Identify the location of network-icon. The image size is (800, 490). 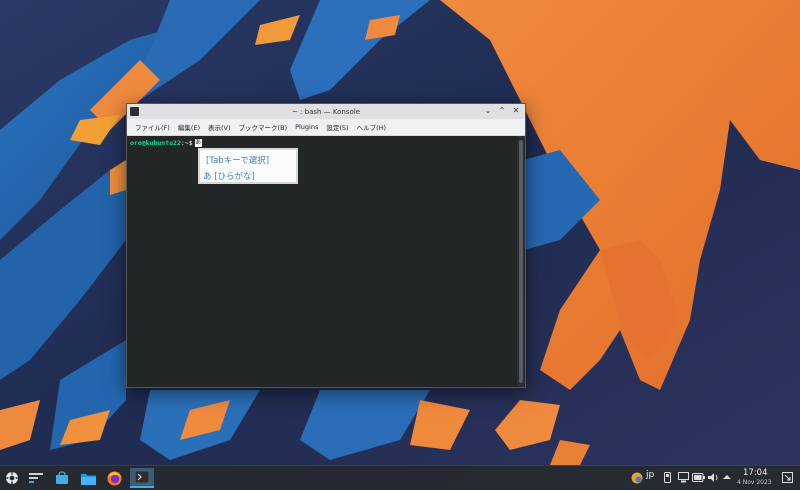
(683, 479).